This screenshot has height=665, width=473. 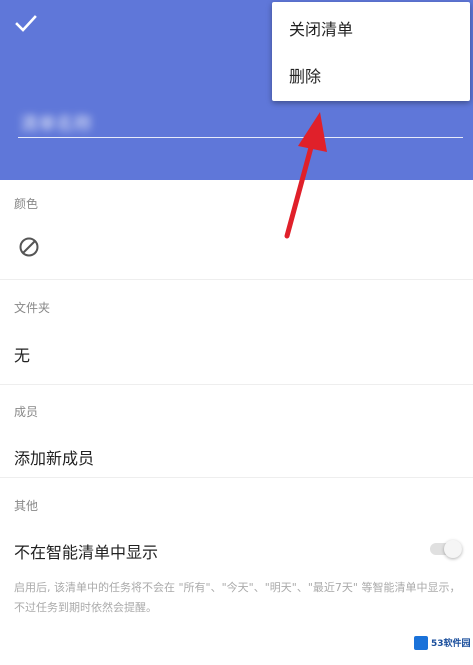 I want to click on members-section-label: 成员, so click(x=26, y=412).